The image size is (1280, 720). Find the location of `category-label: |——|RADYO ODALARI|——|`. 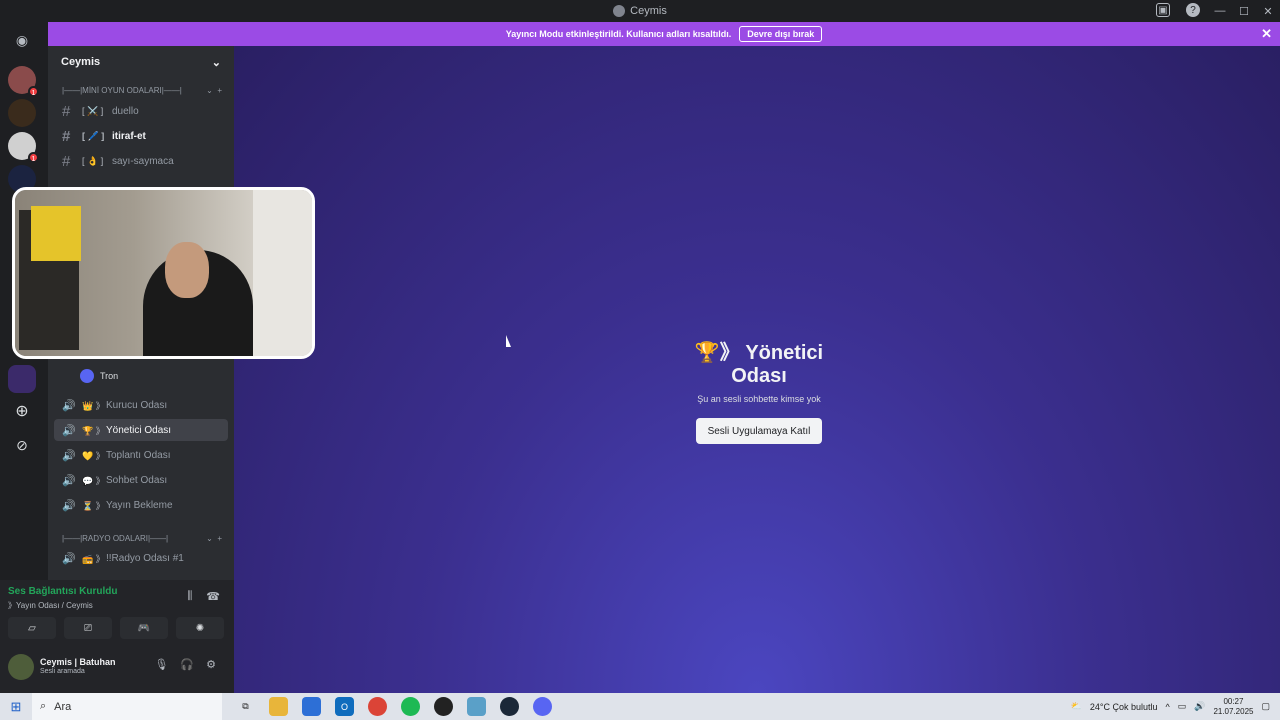

category-label: |——|RADYO ODALARI|——| is located at coordinates (115, 538).